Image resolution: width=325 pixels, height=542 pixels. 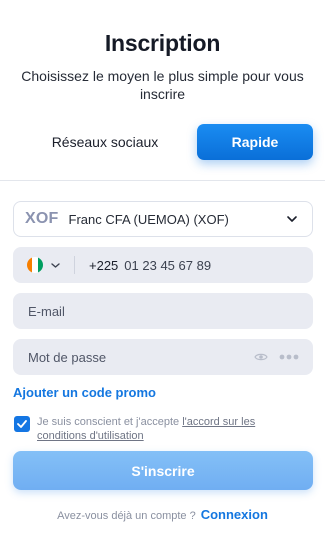 What do you see at coordinates (55, 265) in the screenshot?
I see `country-chevron-down-icon` at bounding box center [55, 265].